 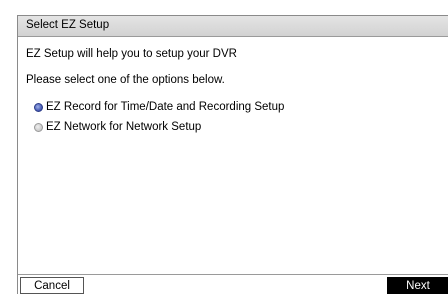 What do you see at coordinates (233, 284) in the screenshot?
I see `dialog-button-bar: Cancel Next` at bounding box center [233, 284].